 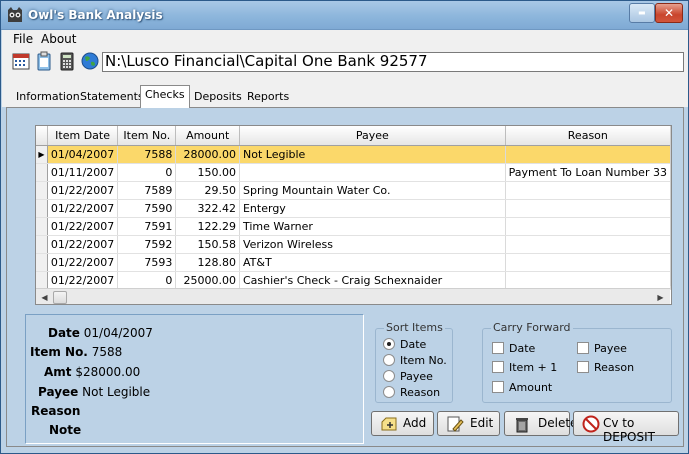 What do you see at coordinates (207, 226) in the screenshot?
I see `cell-amount: 122.29` at bounding box center [207, 226].